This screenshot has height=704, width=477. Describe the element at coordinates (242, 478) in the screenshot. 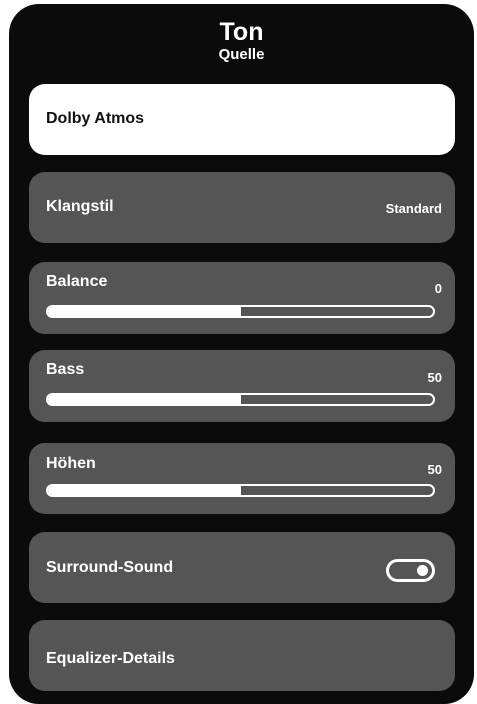

I see `treble-item: Höhen 50` at that location.